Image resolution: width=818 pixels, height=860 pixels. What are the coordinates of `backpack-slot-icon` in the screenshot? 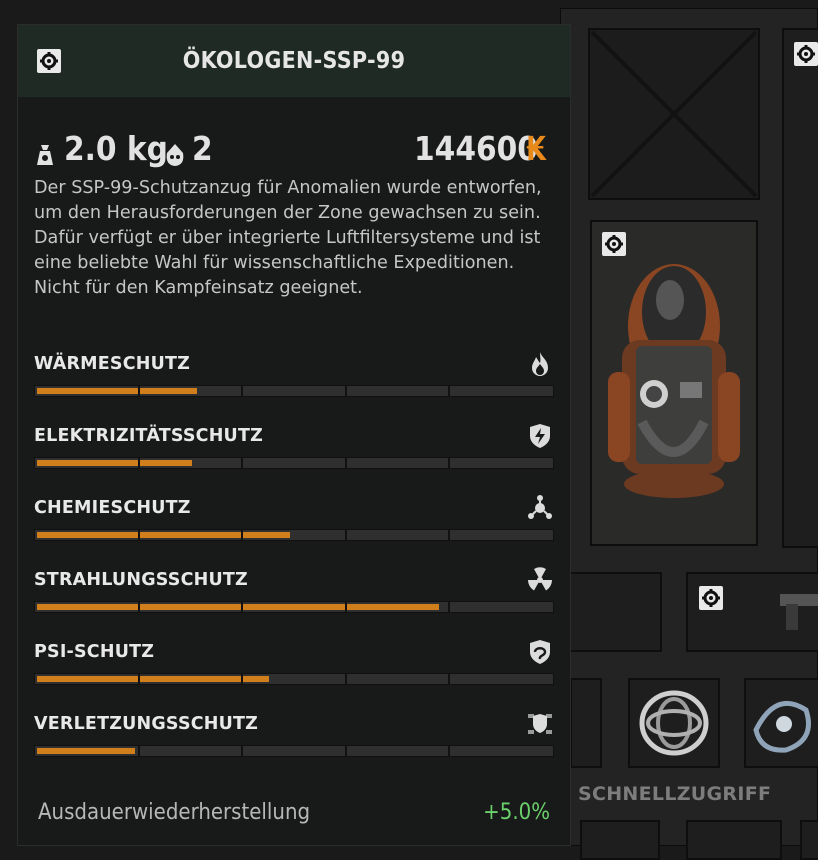 It's located at (175, 155).